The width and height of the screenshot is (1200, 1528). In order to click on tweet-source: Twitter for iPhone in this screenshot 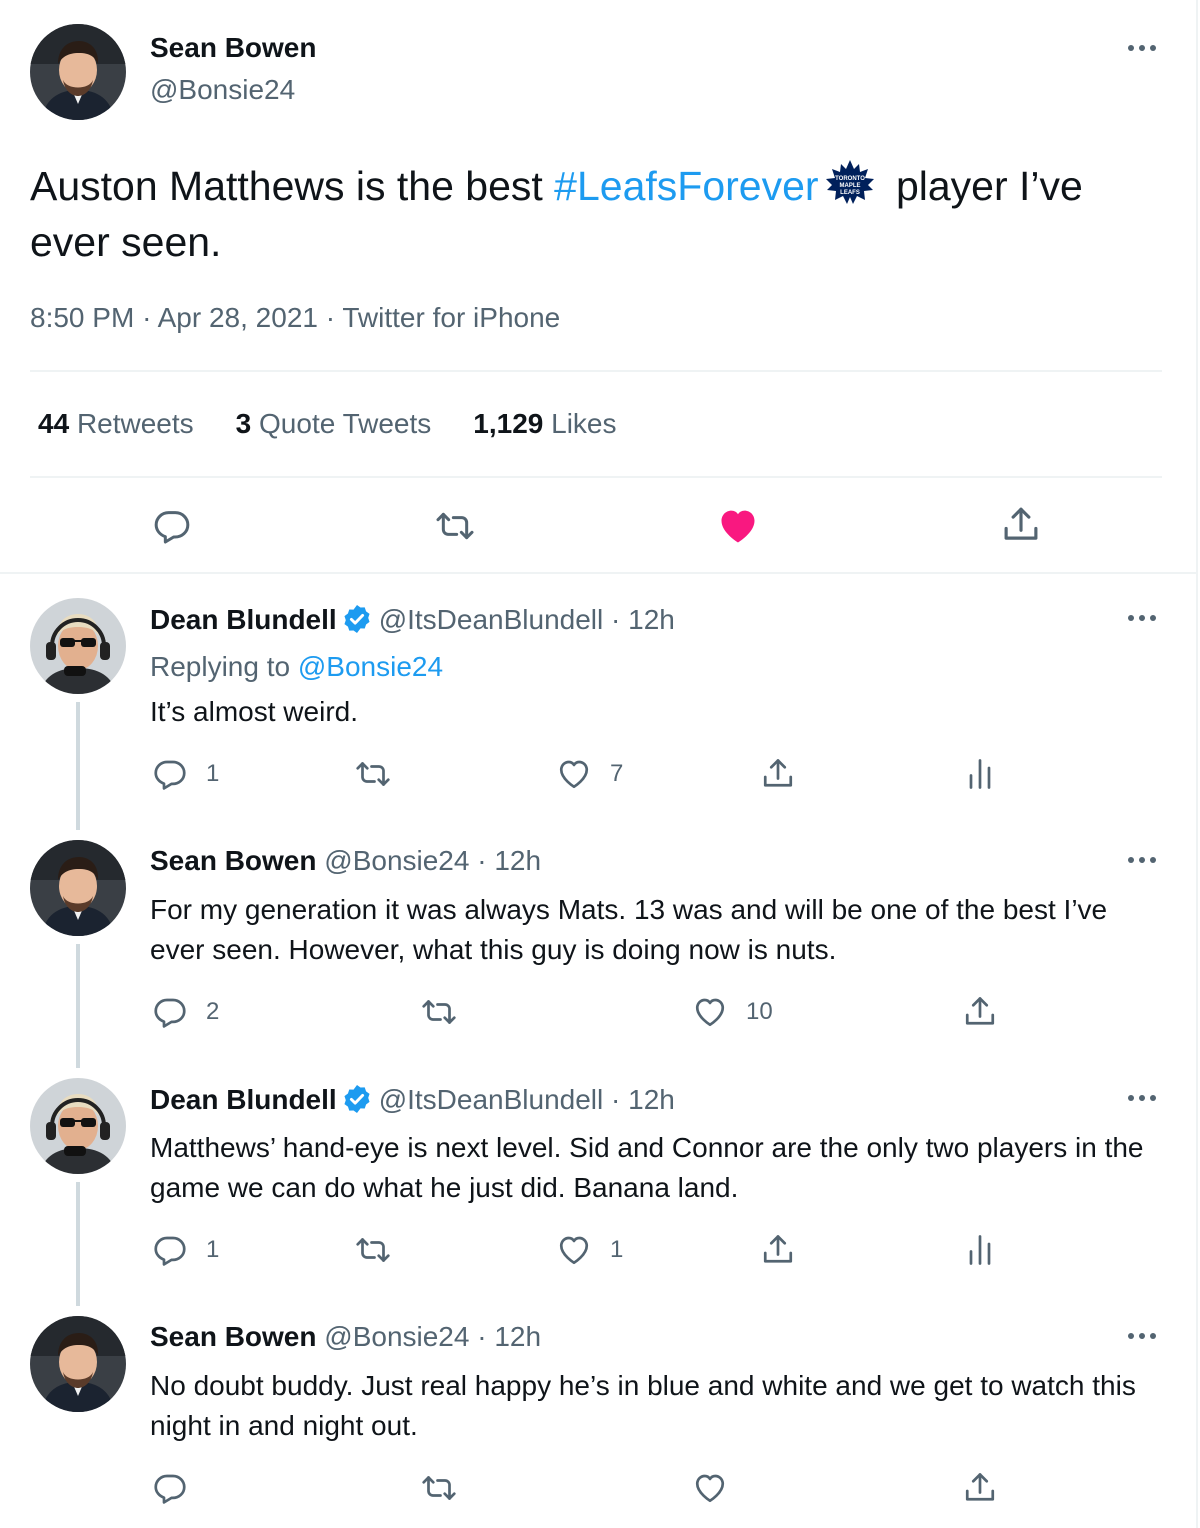, I will do `click(451, 317)`.